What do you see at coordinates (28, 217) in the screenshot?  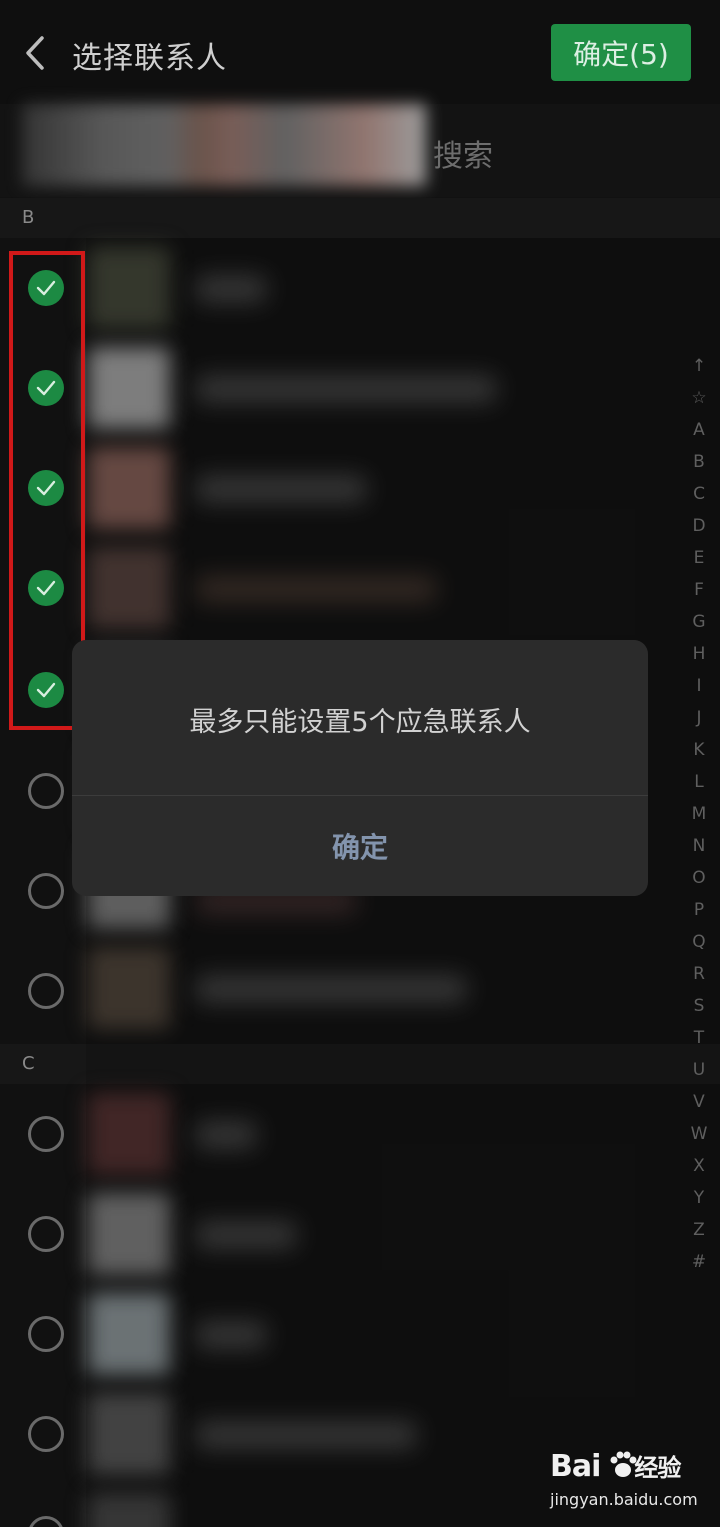 I see `section-letter: B` at bounding box center [28, 217].